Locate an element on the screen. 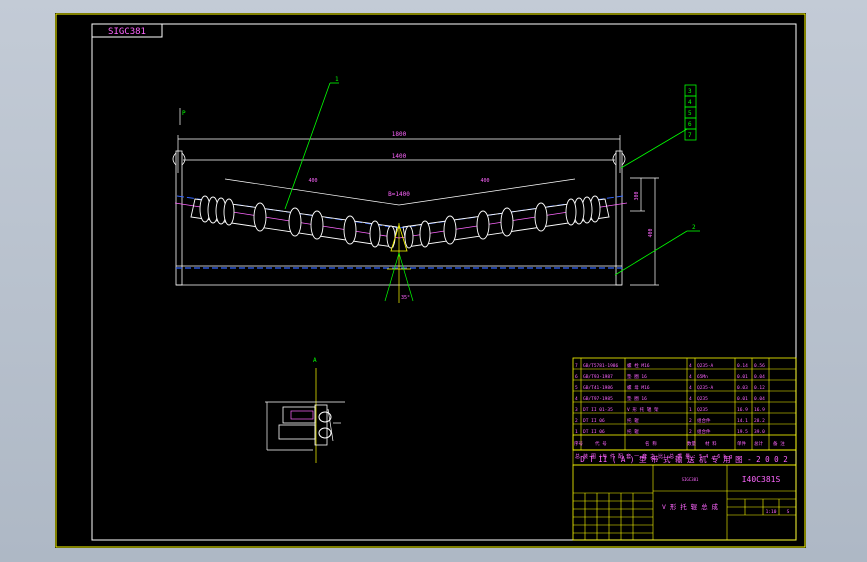 This screenshot has width=867, height=562. dim-inner: 1400 is located at coordinates (399, 156).